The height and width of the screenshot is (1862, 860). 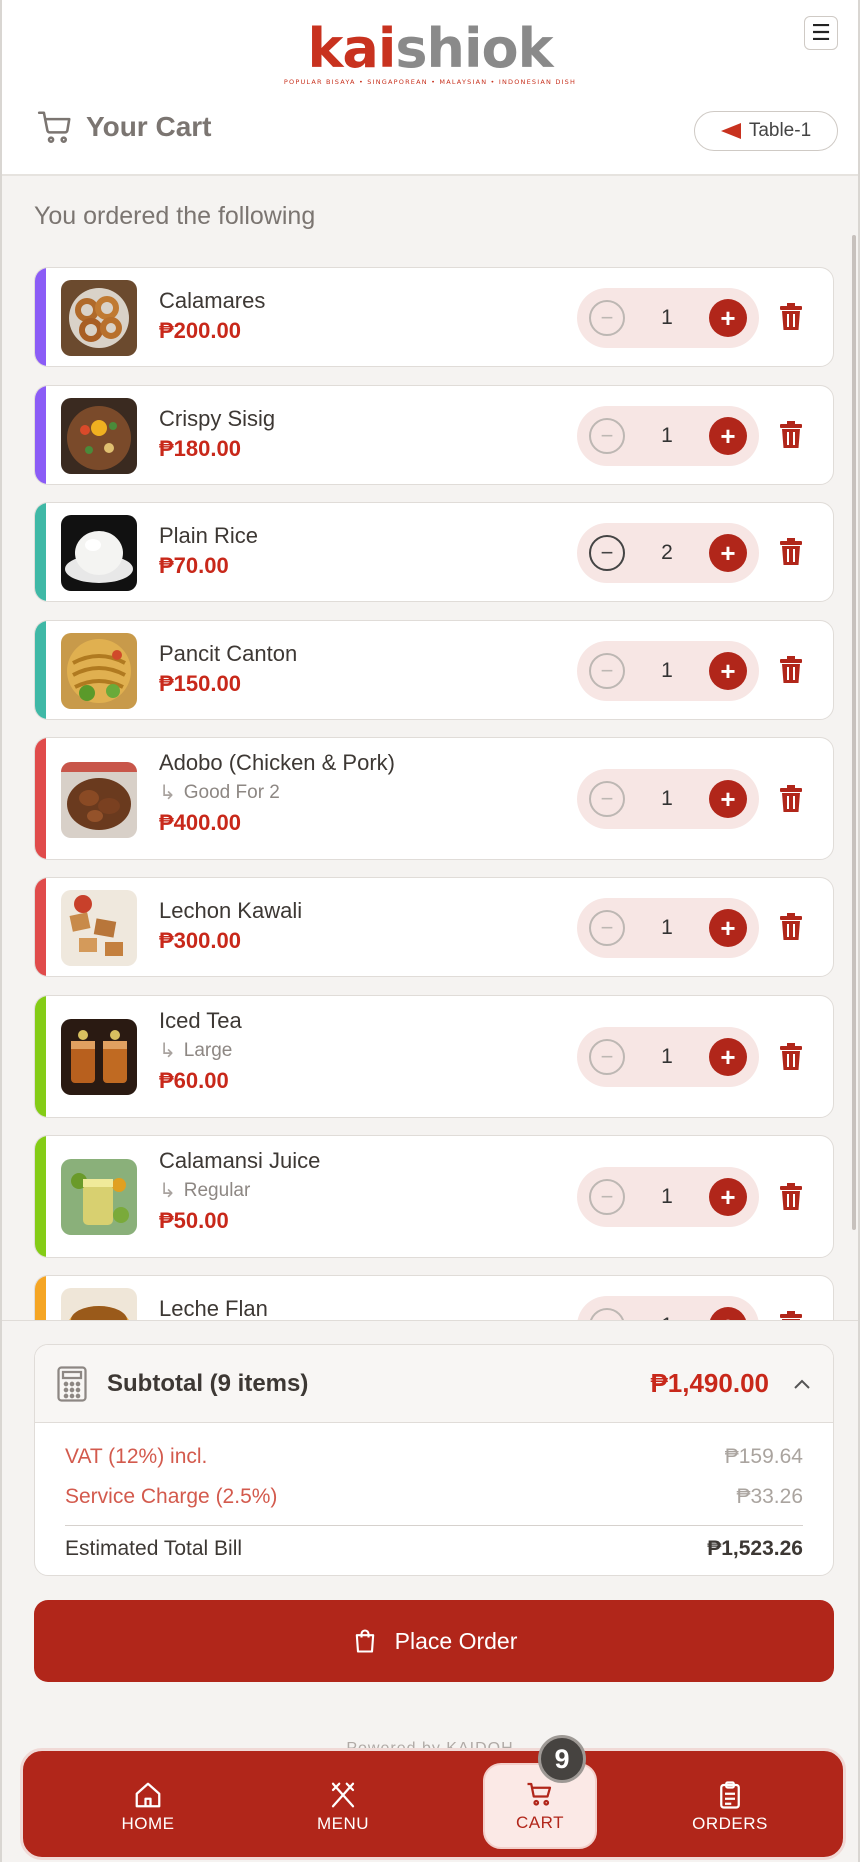 What do you see at coordinates (200, 940) in the screenshot?
I see `item-price: ₱300.00` at bounding box center [200, 940].